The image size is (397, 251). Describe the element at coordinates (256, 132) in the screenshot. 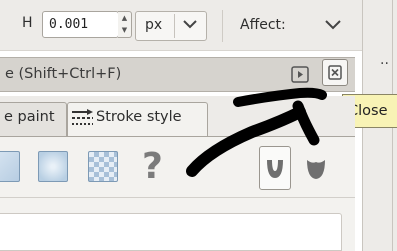

I see `annotation-arrow` at that location.